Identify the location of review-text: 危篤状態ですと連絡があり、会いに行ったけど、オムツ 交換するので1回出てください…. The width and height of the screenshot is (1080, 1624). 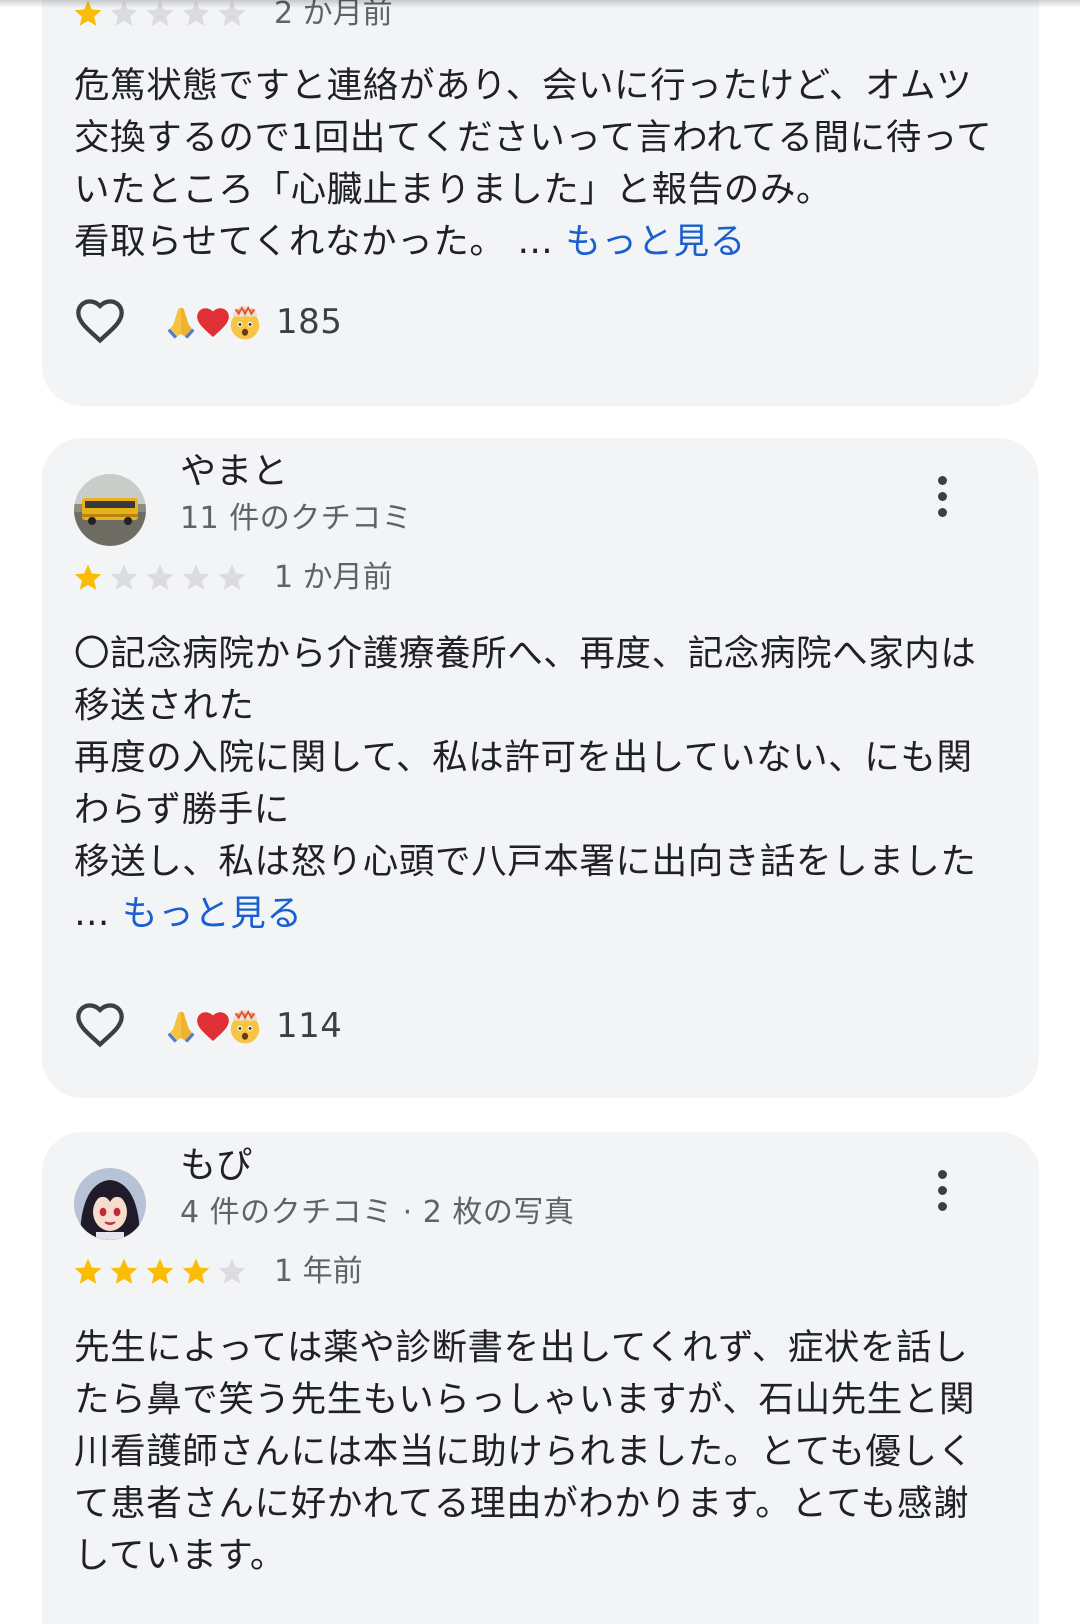
(533, 163).